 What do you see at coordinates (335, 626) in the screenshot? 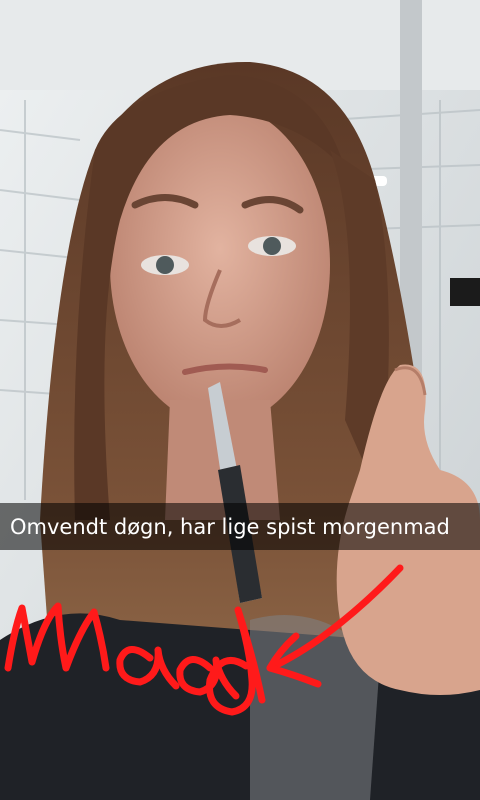
I see `arrow-icon` at bounding box center [335, 626].